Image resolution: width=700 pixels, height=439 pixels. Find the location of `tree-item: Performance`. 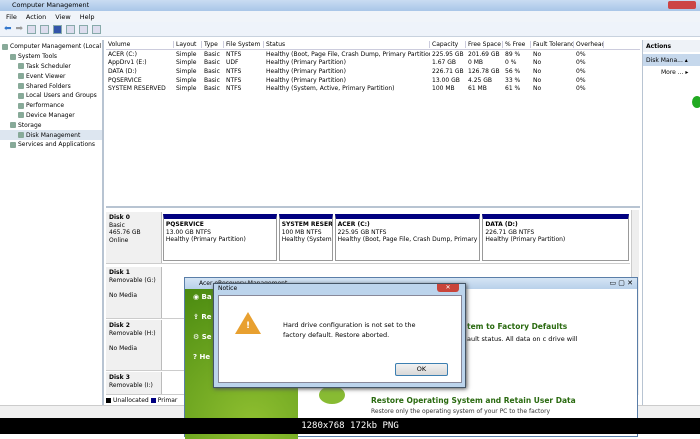

tree-item: Performance is located at coordinates (51, 106).